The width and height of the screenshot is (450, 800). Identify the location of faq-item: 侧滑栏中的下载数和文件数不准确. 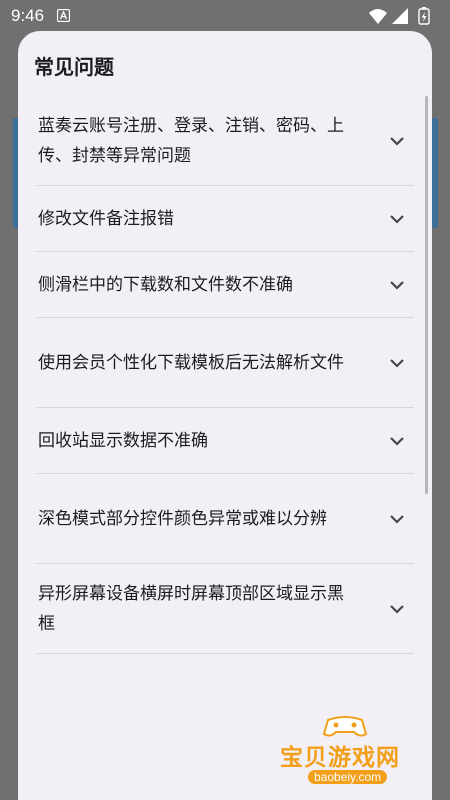
(225, 285).